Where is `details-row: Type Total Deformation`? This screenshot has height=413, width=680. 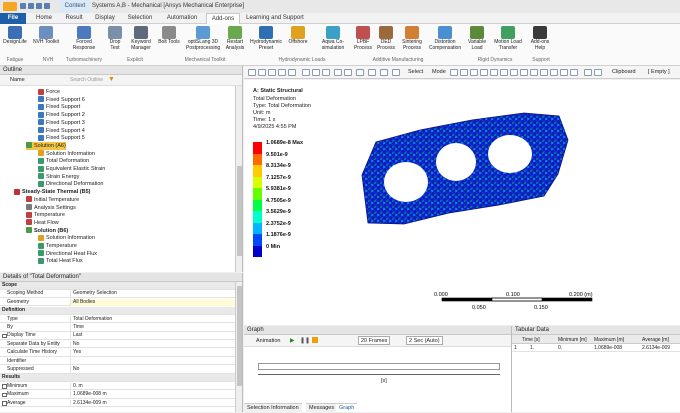
details-row: Type Total Deformation is located at coordinates (118, 319).